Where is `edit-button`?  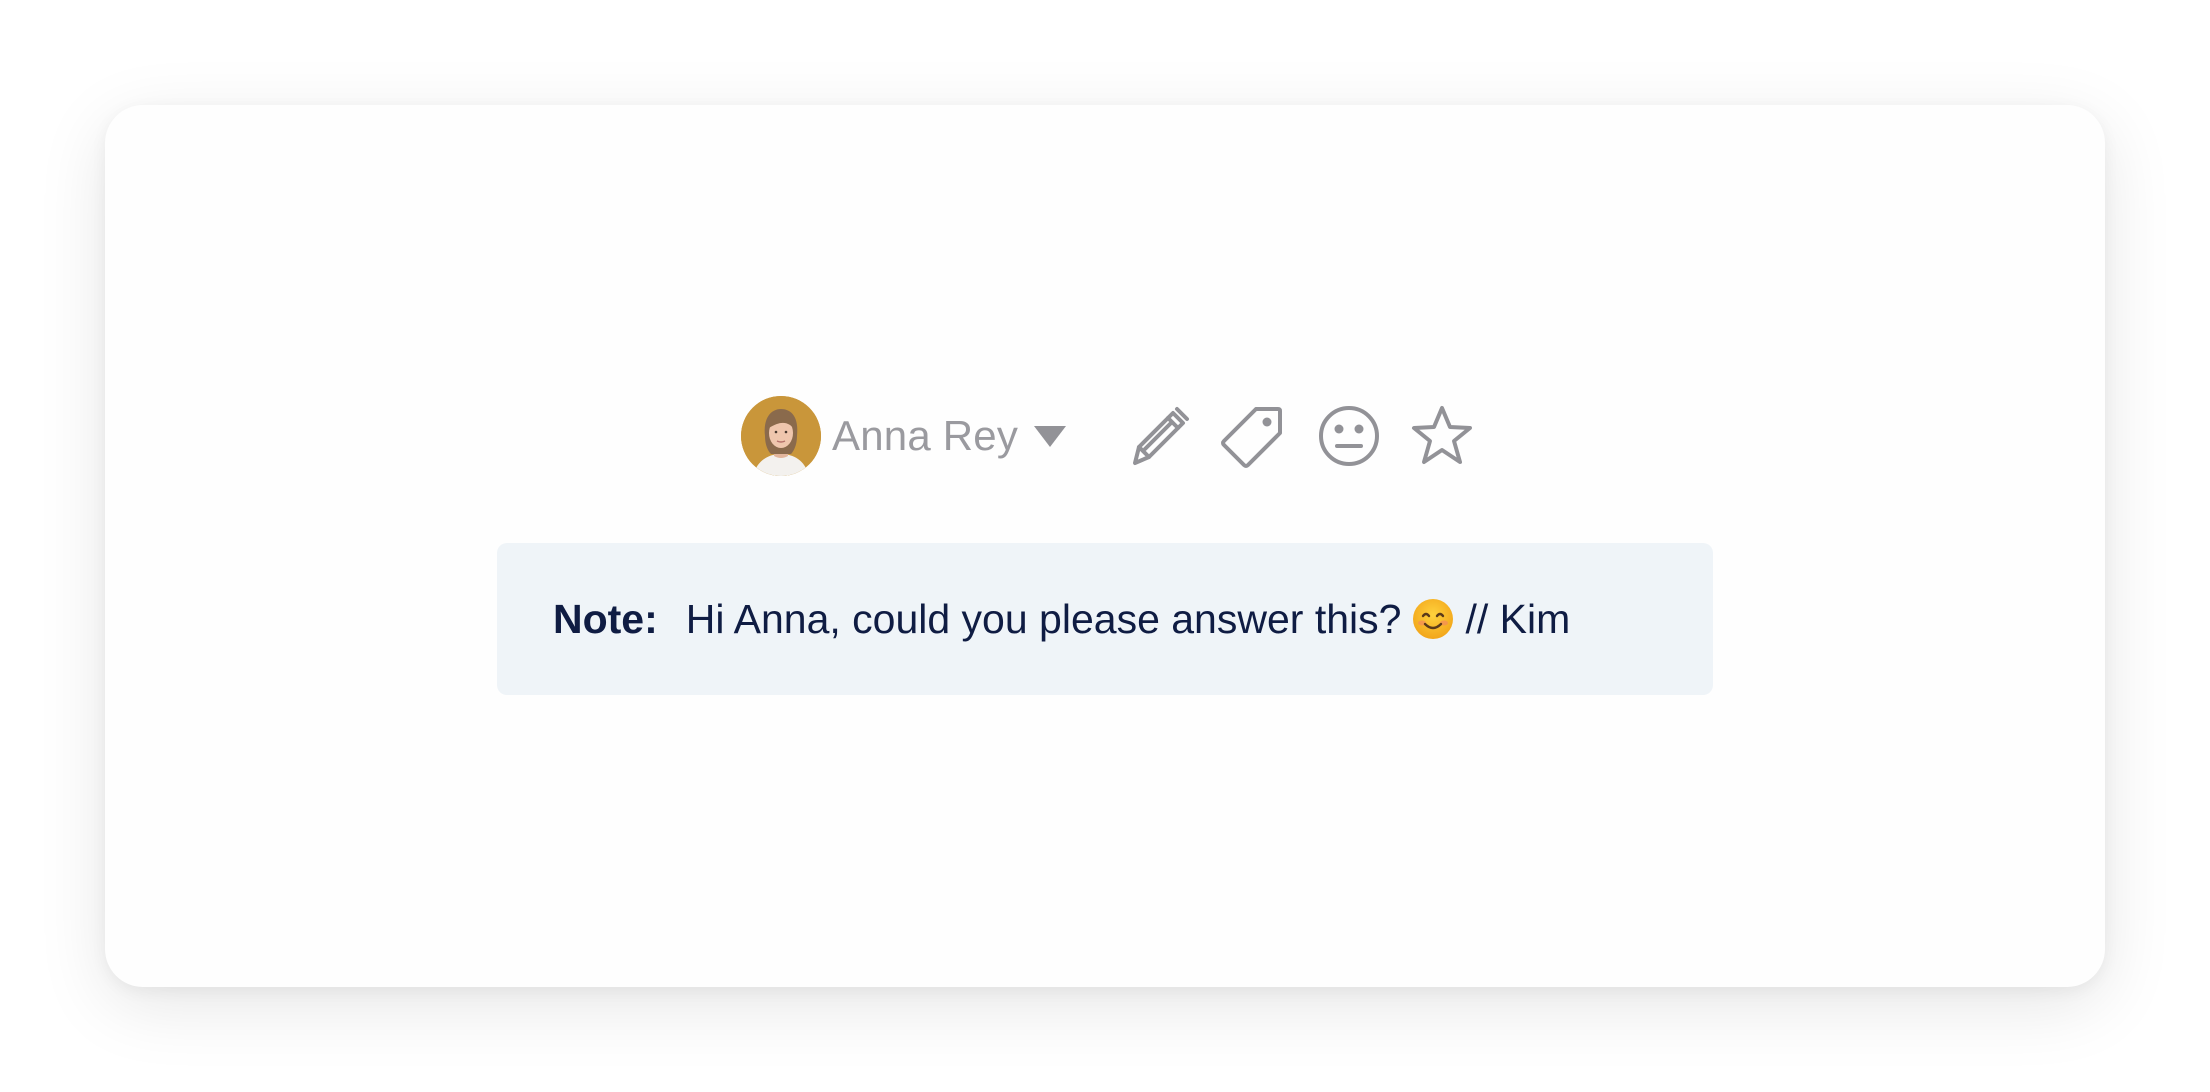 edit-button is located at coordinates (1160, 436).